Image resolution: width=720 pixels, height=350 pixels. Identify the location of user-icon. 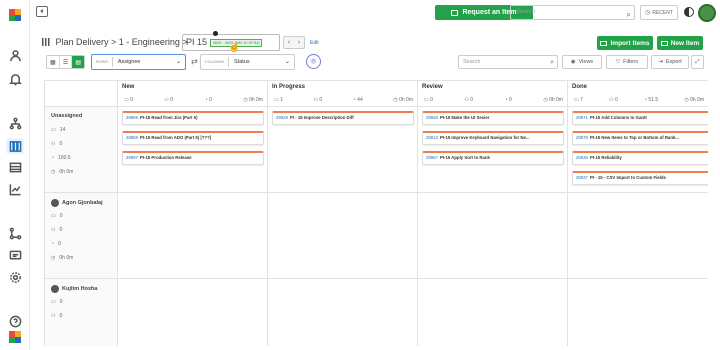
(15, 55).